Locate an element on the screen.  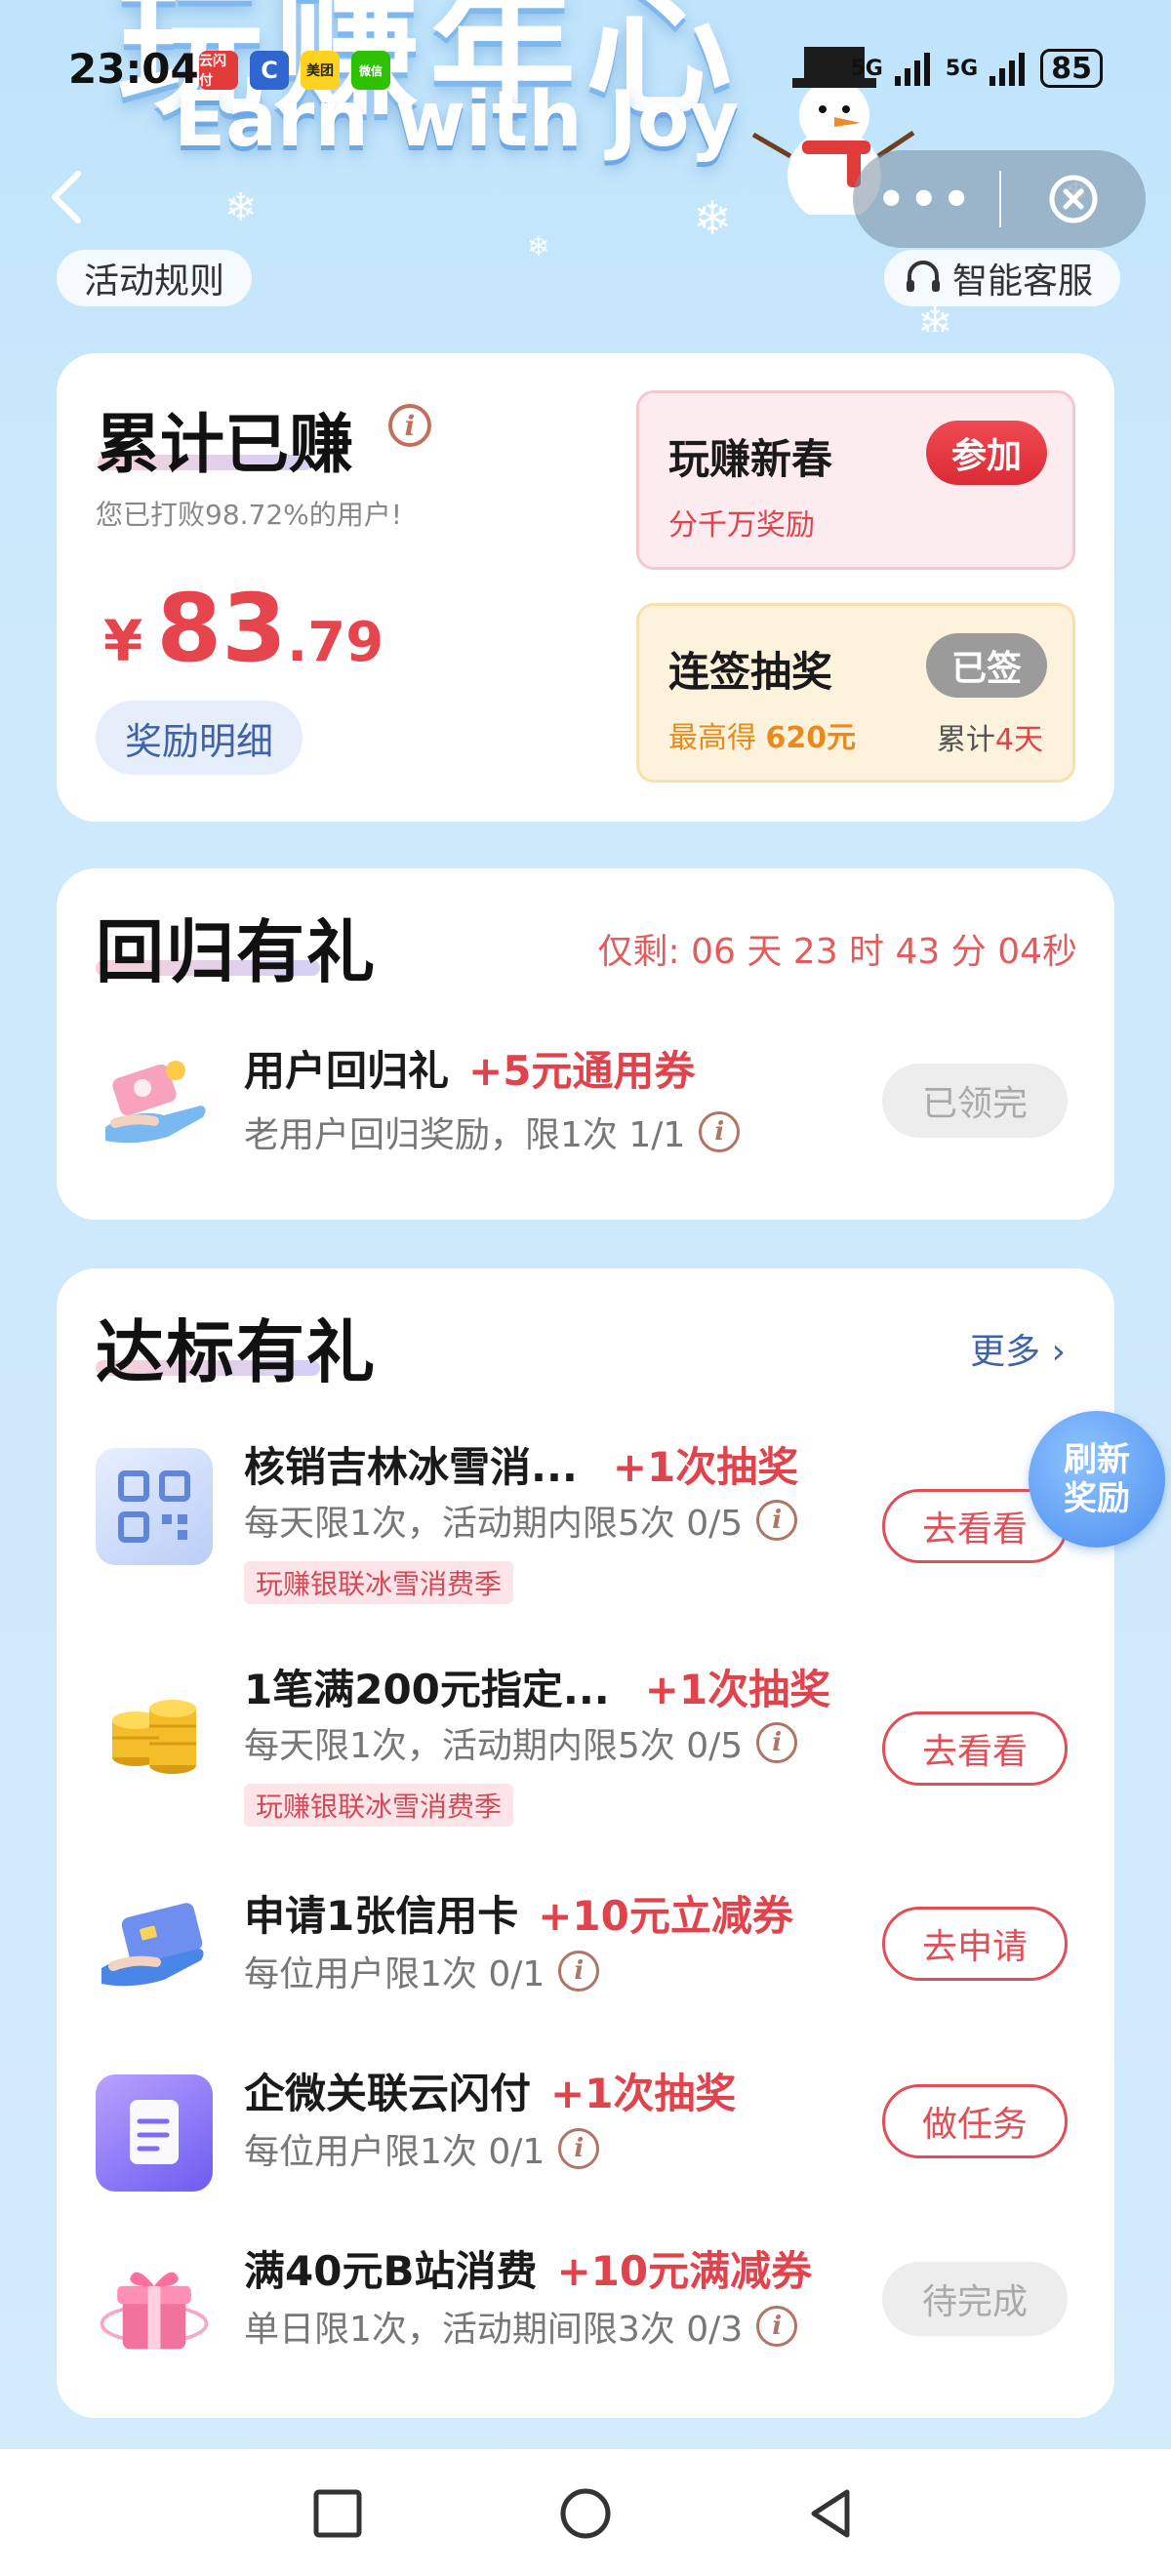
signed-button: 已签 is located at coordinates (986, 665).